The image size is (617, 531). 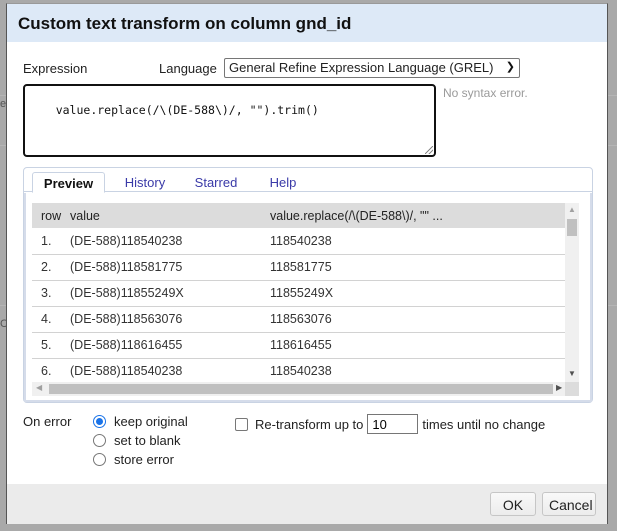 What do you see at coordinates (569, 504) in the screenshot?
I see `cancel-button: Cancel` at bounding box center [569, 504].